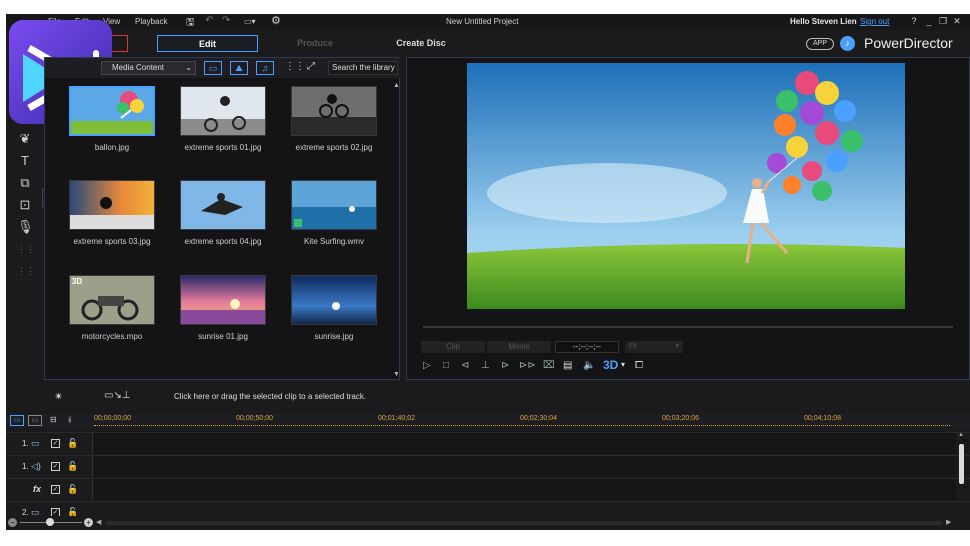  I want to click on pip-room-icon: ⊡, so click(25, 205).